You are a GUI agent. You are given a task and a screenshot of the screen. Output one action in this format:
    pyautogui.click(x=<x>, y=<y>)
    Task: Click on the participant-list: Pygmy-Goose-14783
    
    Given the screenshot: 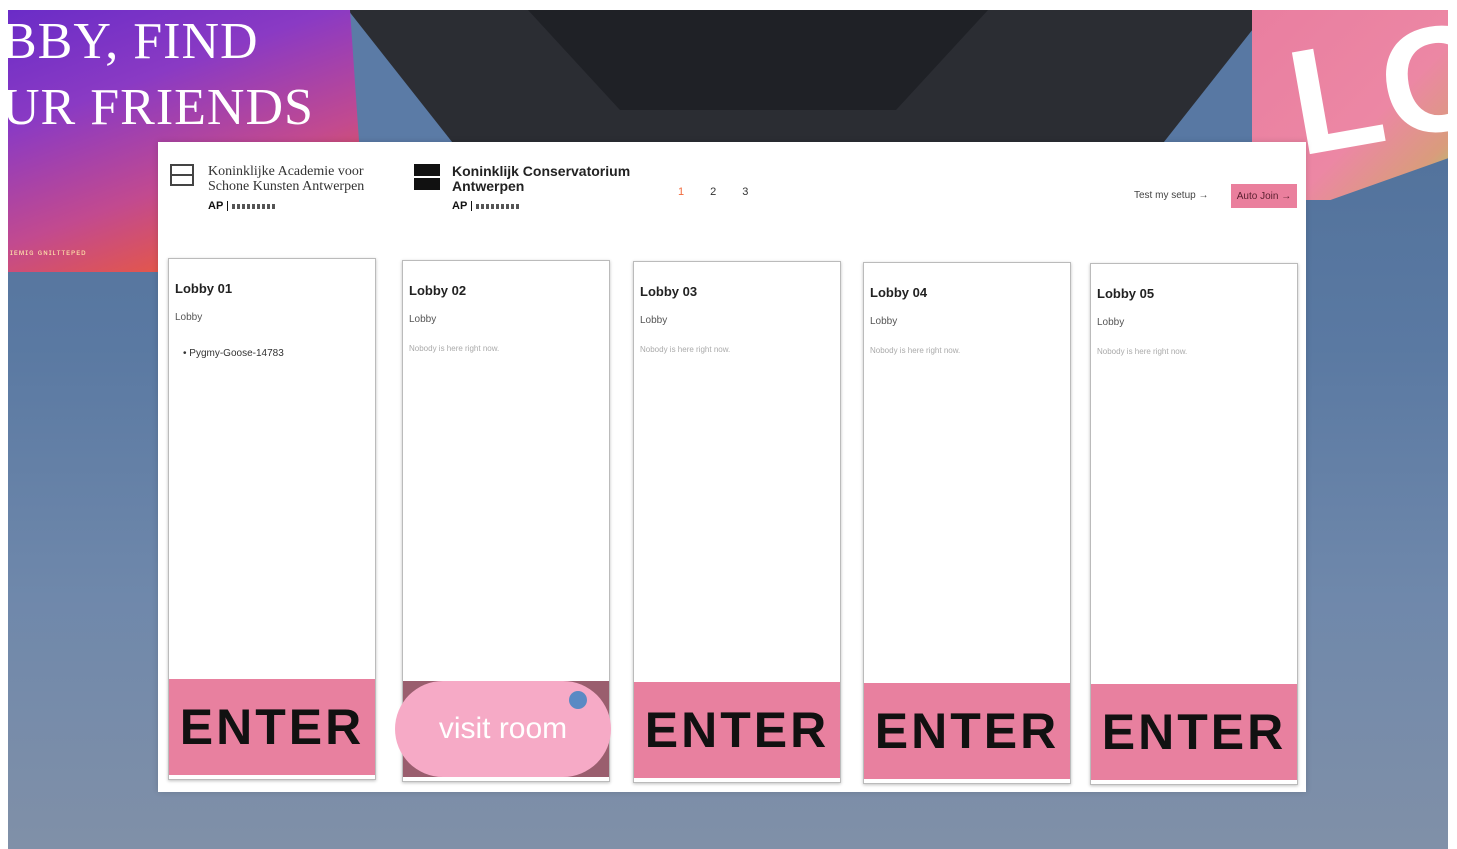 What is the action you would take?
    pyautogui.click(x=233, y=353)
    